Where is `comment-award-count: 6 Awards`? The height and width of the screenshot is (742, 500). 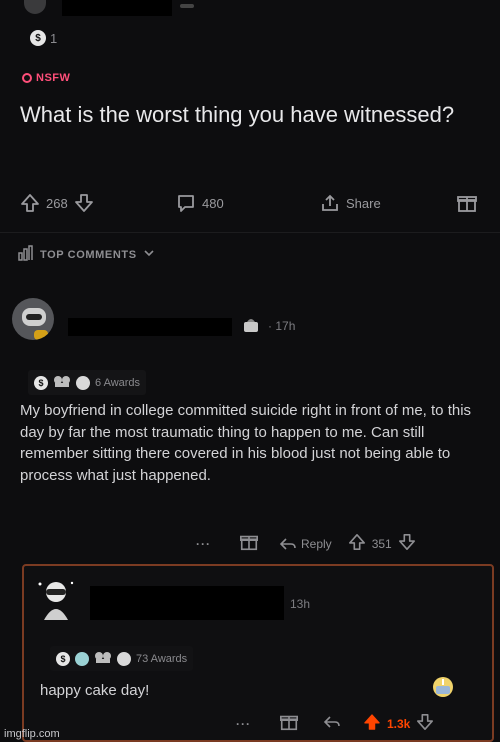 comment-award-count: 6 Awards is located at coordinates (118, 382).